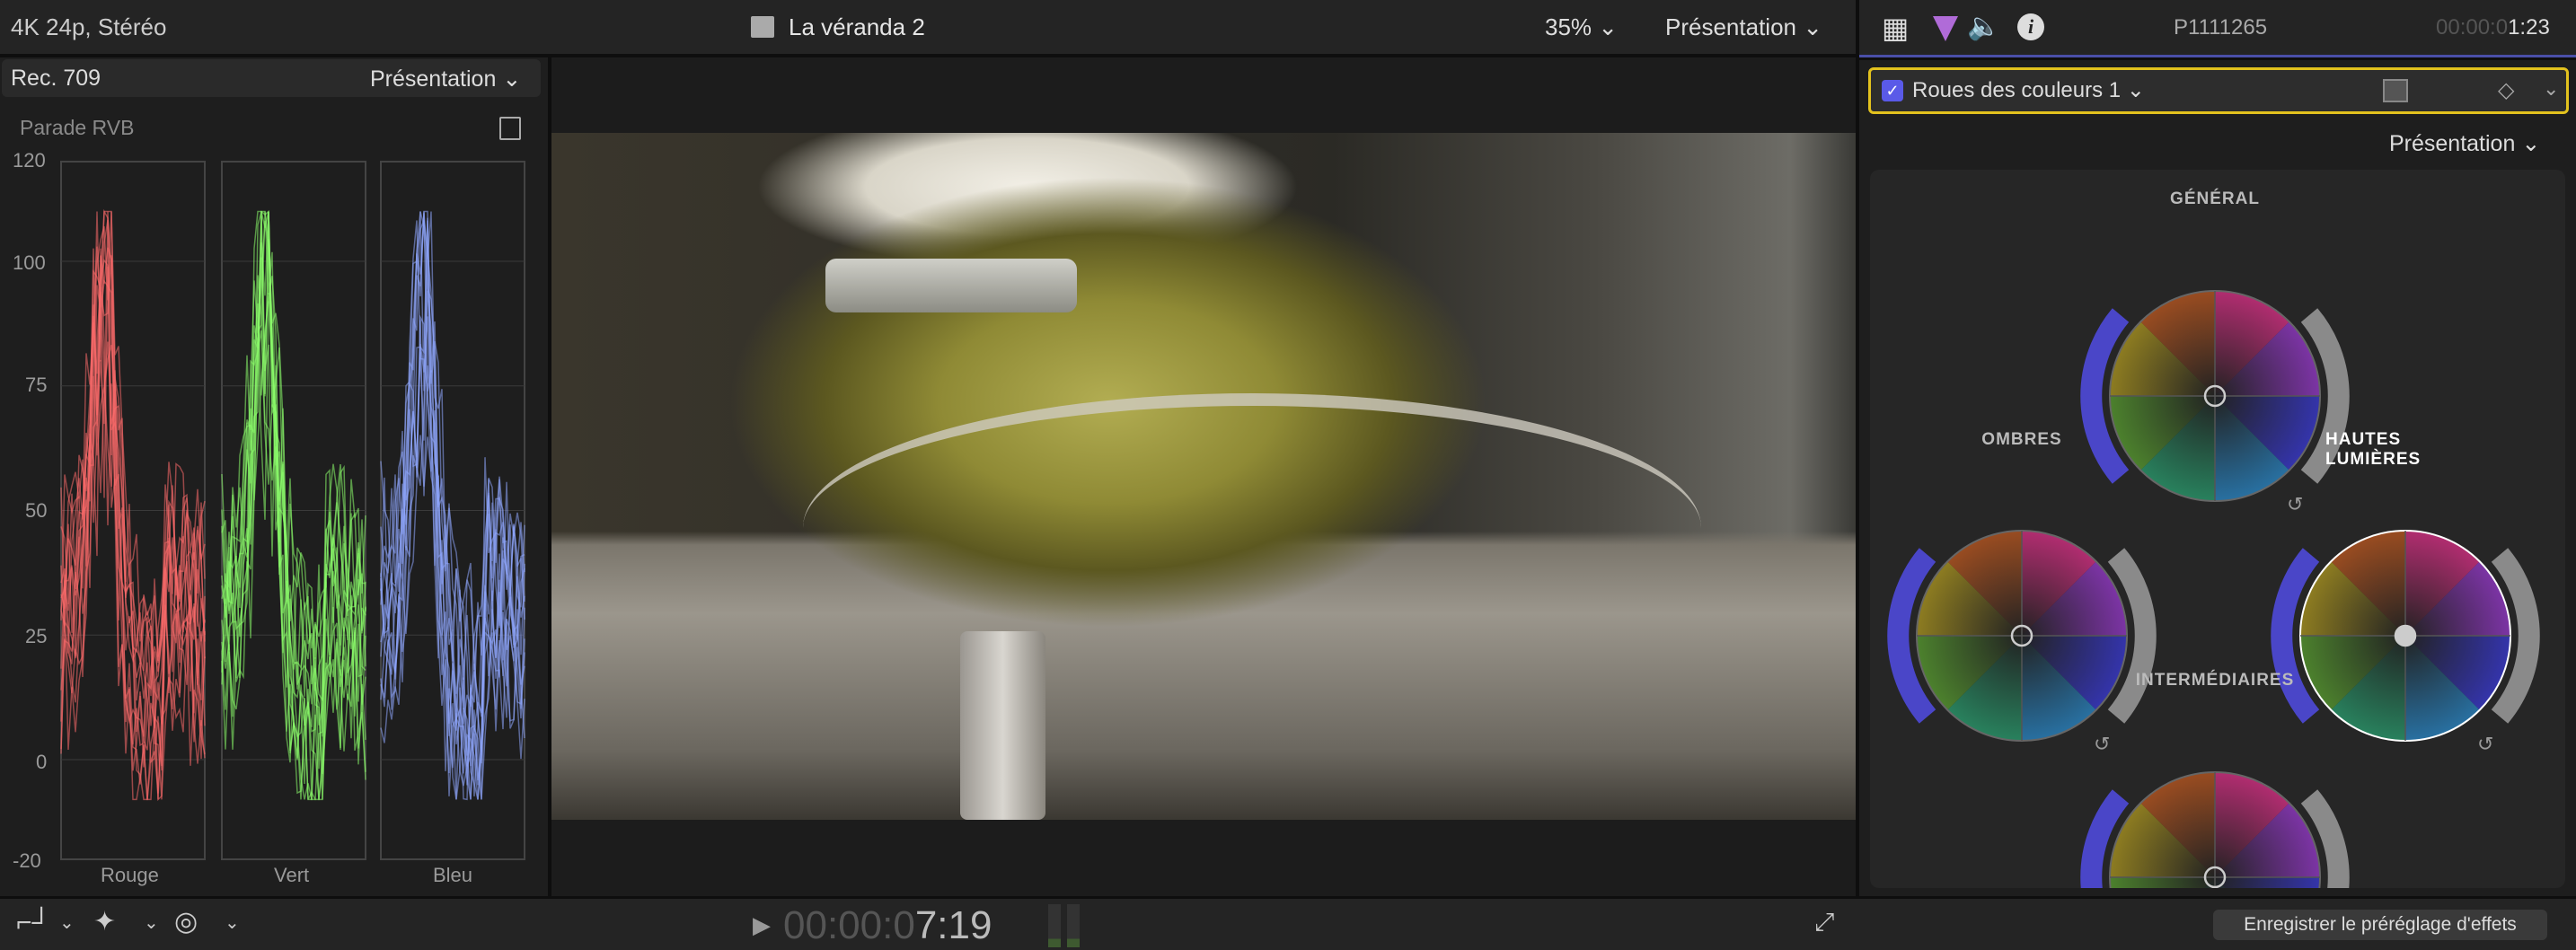  I want to click on enhance-menu-chevron: ⌄, so click(151, 922).